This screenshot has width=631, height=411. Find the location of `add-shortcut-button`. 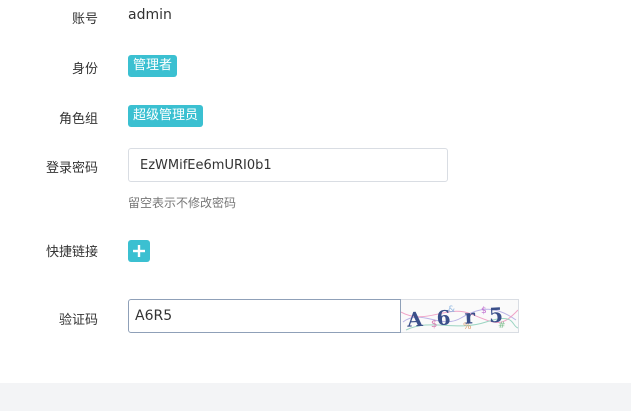

add-shortcut-button is located at coordinates (139, 251).